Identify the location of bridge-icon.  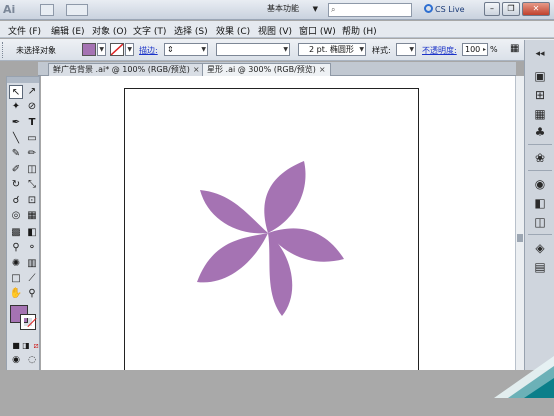
(47, 10).